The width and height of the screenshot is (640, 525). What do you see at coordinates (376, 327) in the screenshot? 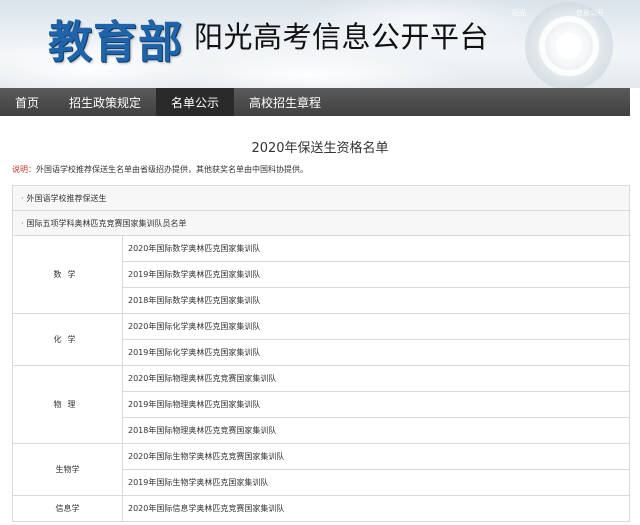
I see `list-item-link: 2020年国际化学奥林匹克国家集训队` at bounding box center [376, 327].